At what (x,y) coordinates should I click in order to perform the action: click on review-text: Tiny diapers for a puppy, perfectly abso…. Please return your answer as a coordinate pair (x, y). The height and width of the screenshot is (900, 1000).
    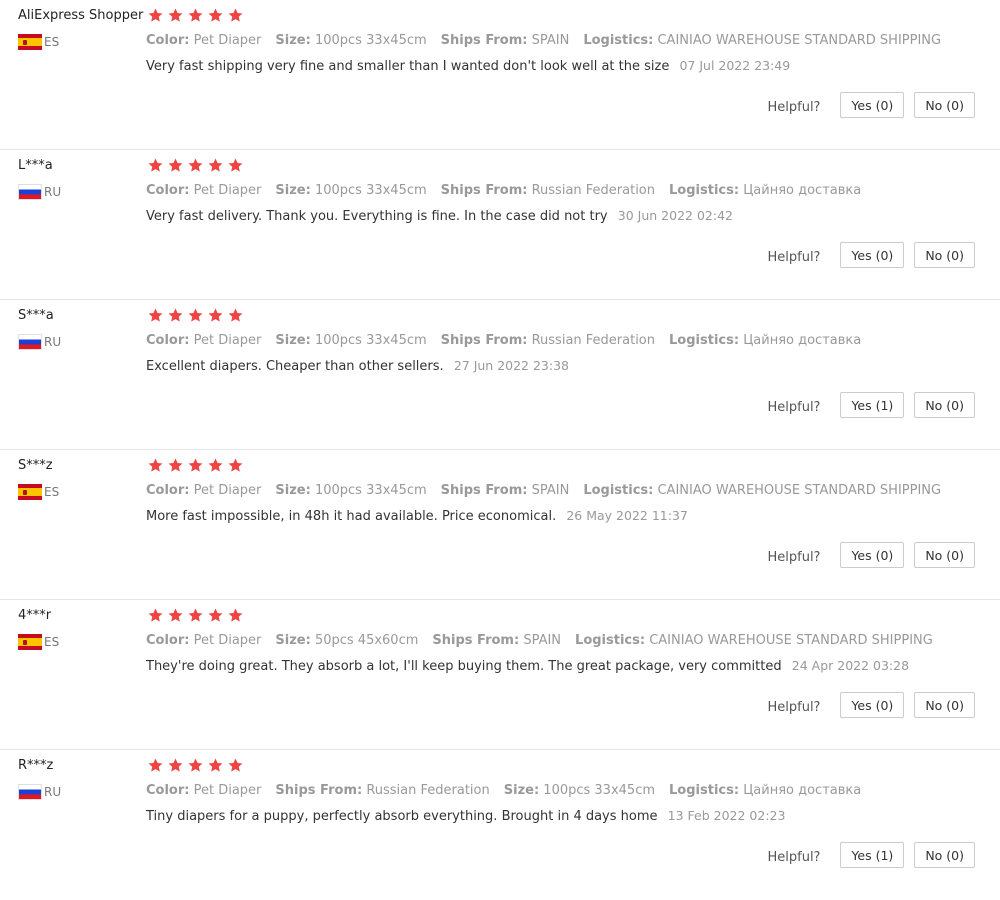
    Looking at the image, I should click on (402, 816).